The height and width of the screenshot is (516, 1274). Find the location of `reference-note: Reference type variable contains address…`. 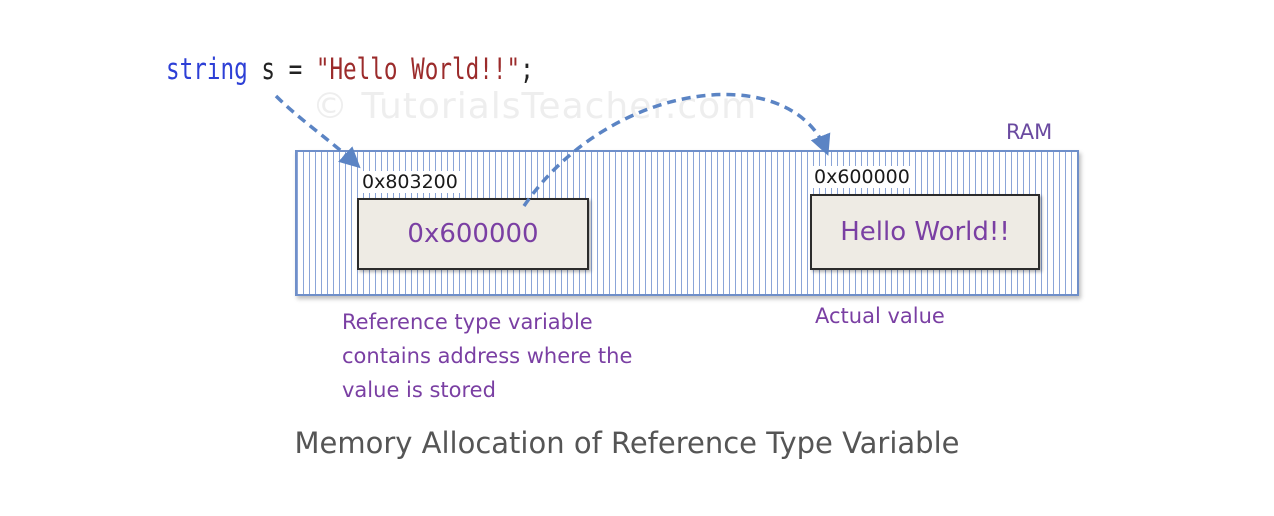

reference-note: Reference type variable contains address… is located at coordinates (487, 356).